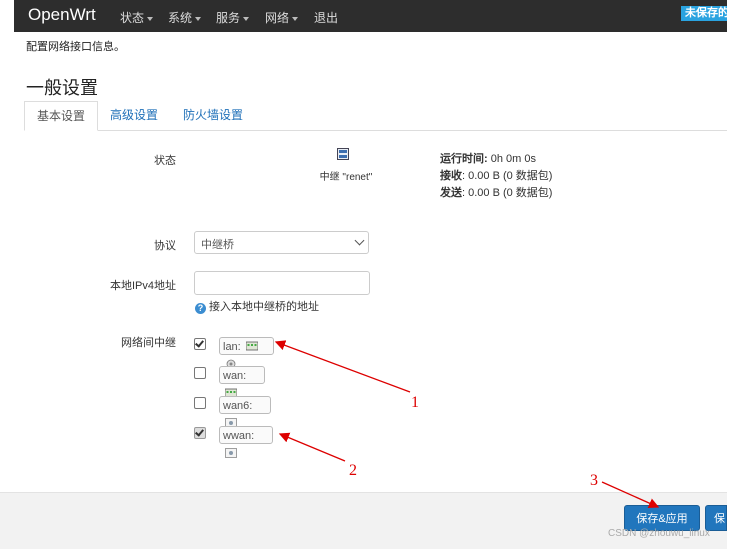 This screenshot has width=741, height=549. I want to click on annotation-label-3: 3, so click(594, 480).